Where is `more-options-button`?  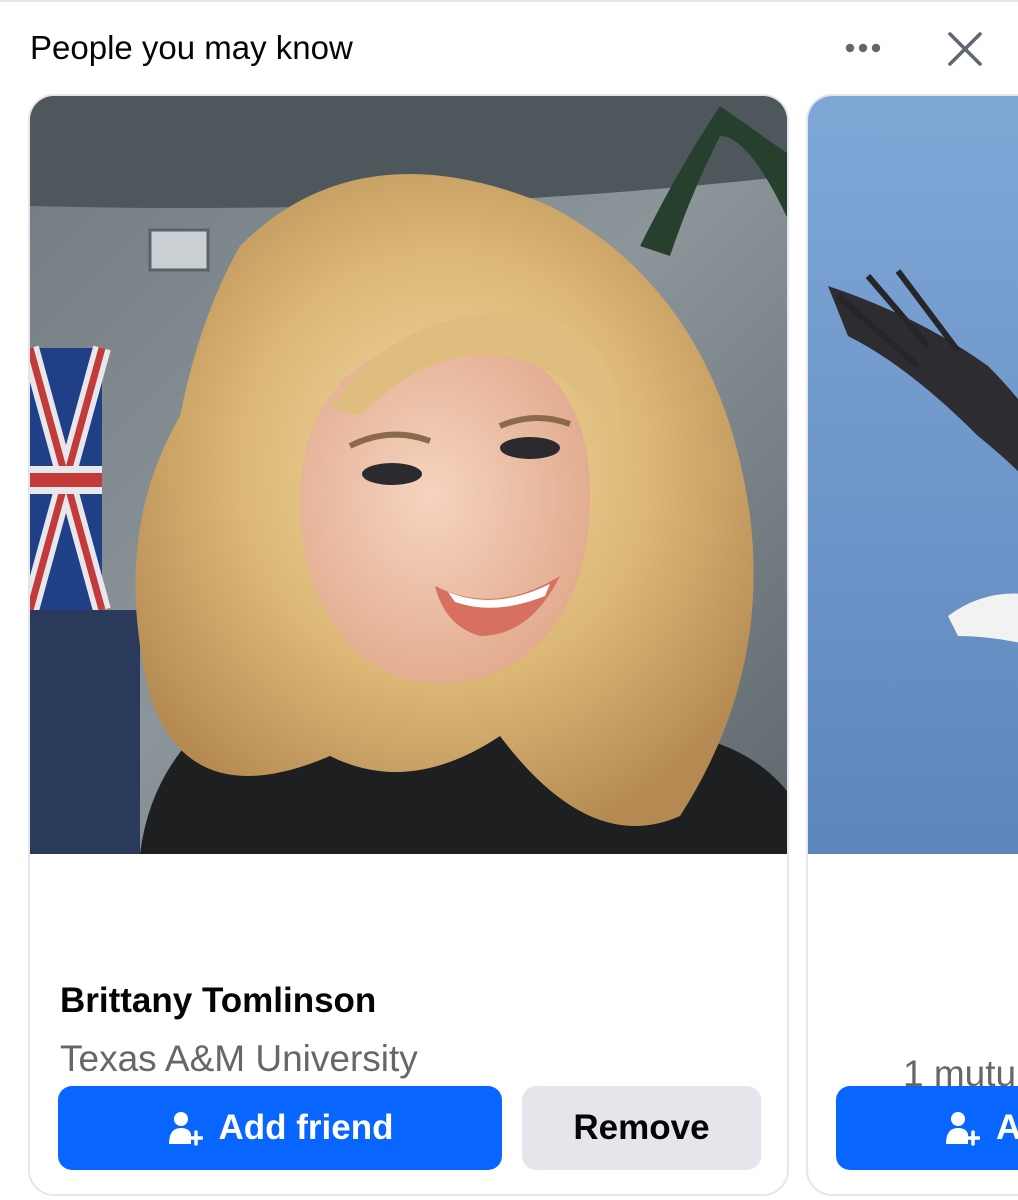 more-options-button is located at coordinates (863, 48).